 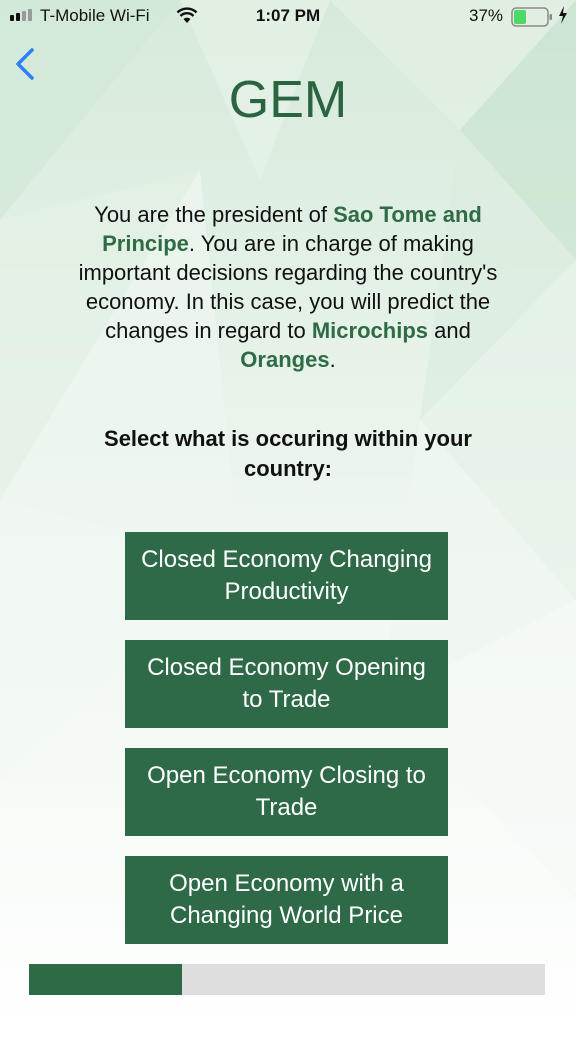 What do you see at coordinates (285, 359) in the screenshot?
I see `good-name-oranges: Oranges` at bounding box center [285, 359].